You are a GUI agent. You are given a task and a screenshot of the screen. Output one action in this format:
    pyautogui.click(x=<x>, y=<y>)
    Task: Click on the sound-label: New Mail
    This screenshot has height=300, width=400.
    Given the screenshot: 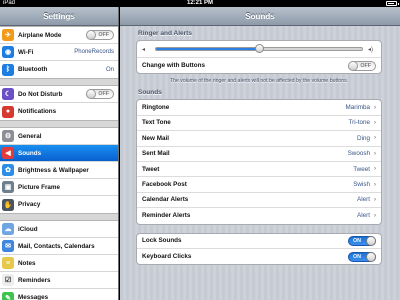 What is the action you would take?
    pyautogui.click(x=155, y=138)
    